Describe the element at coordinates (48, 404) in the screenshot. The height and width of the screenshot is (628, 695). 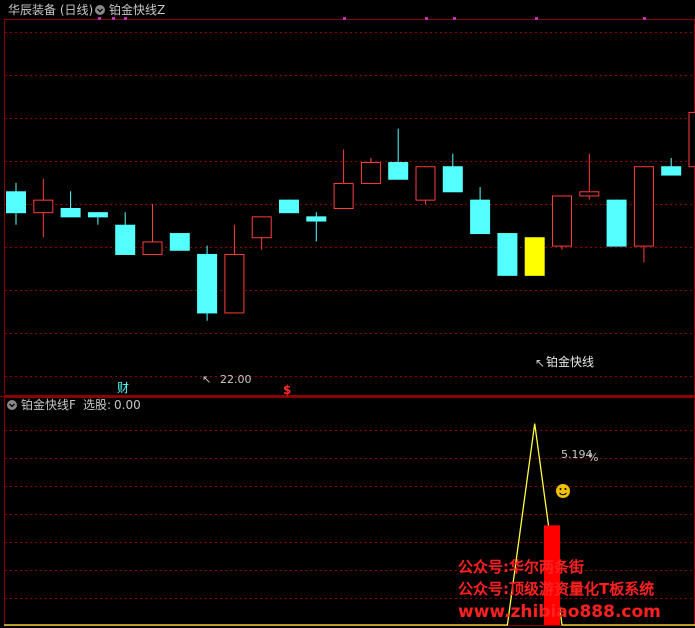
I see `indicator-name-lower: 铂金快线F` at that location.